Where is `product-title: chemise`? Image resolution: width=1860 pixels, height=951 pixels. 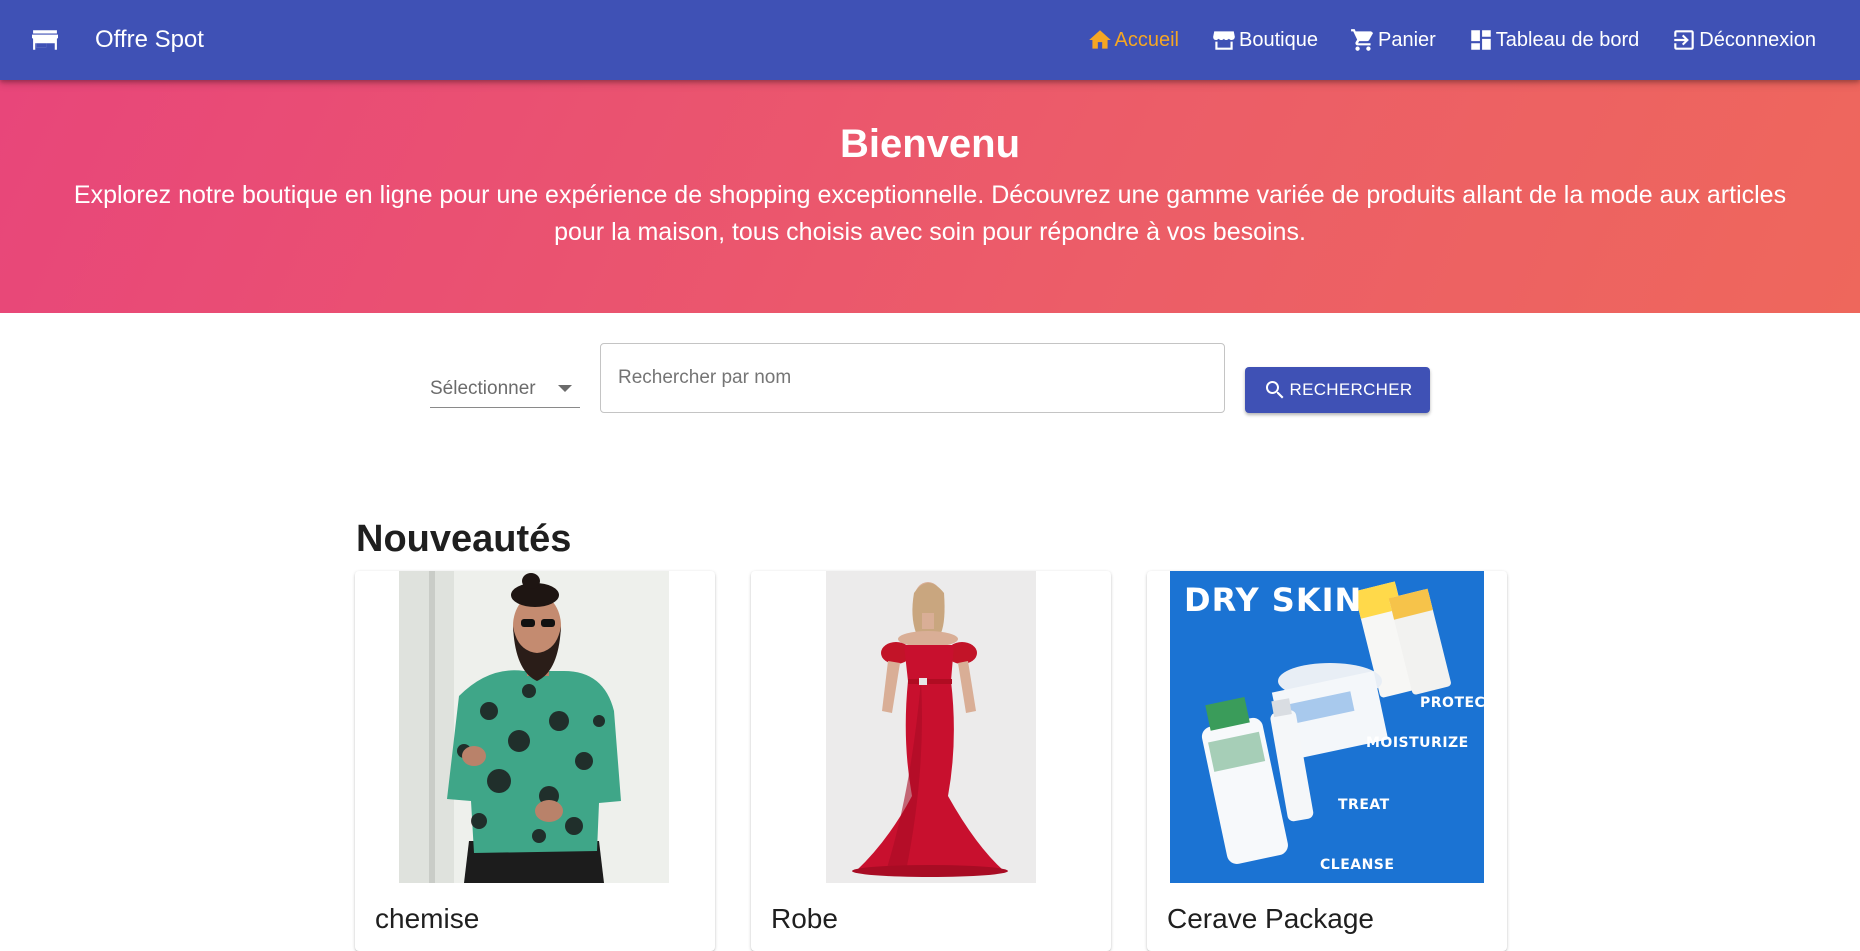 product-title: chemise is located at coordinates (427, 918).